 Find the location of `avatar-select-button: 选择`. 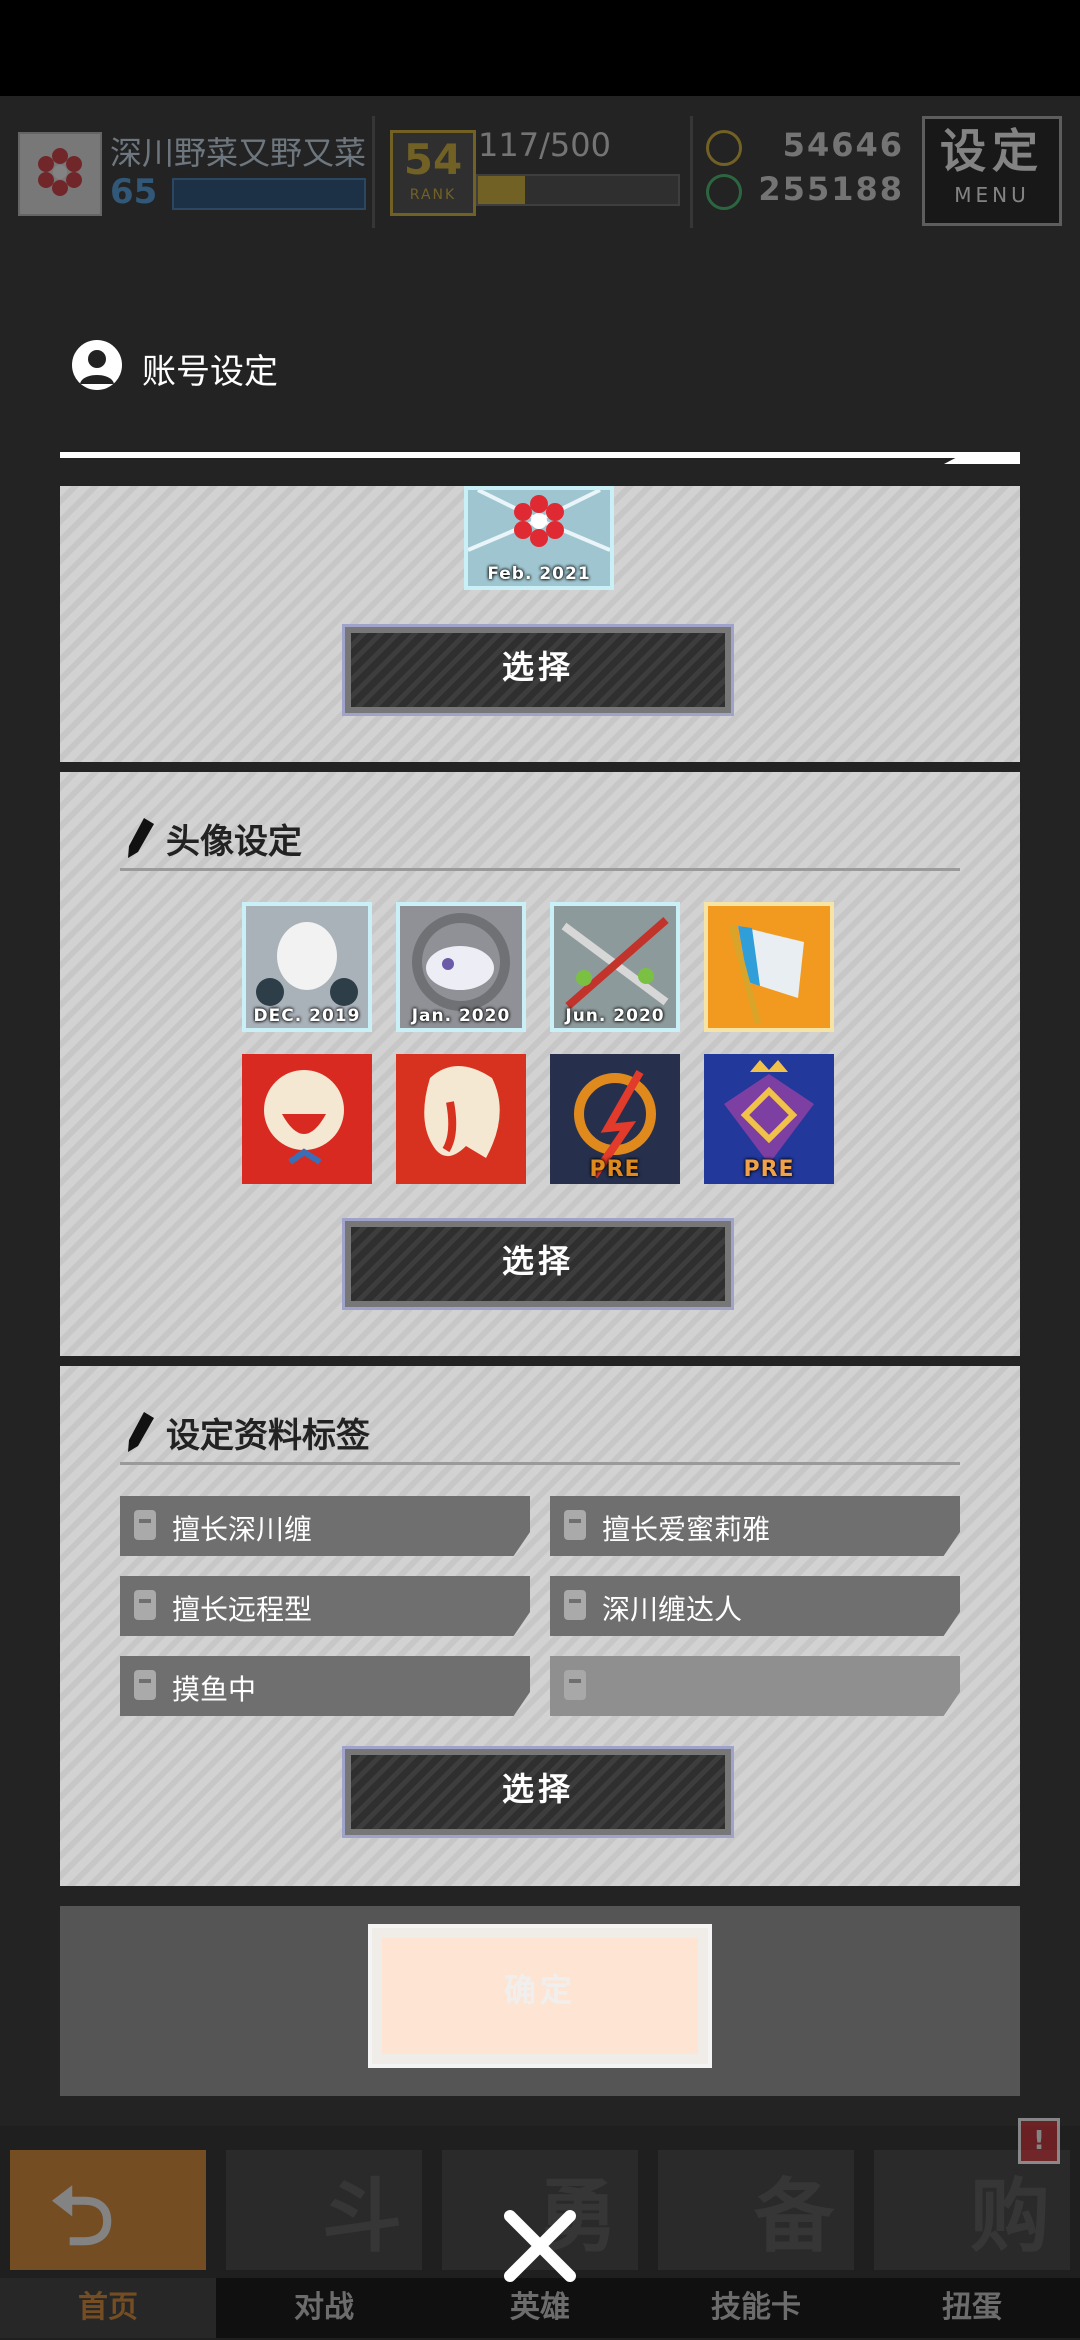

avatar-select-button: 选择 is located at coordinates (538, 1264).